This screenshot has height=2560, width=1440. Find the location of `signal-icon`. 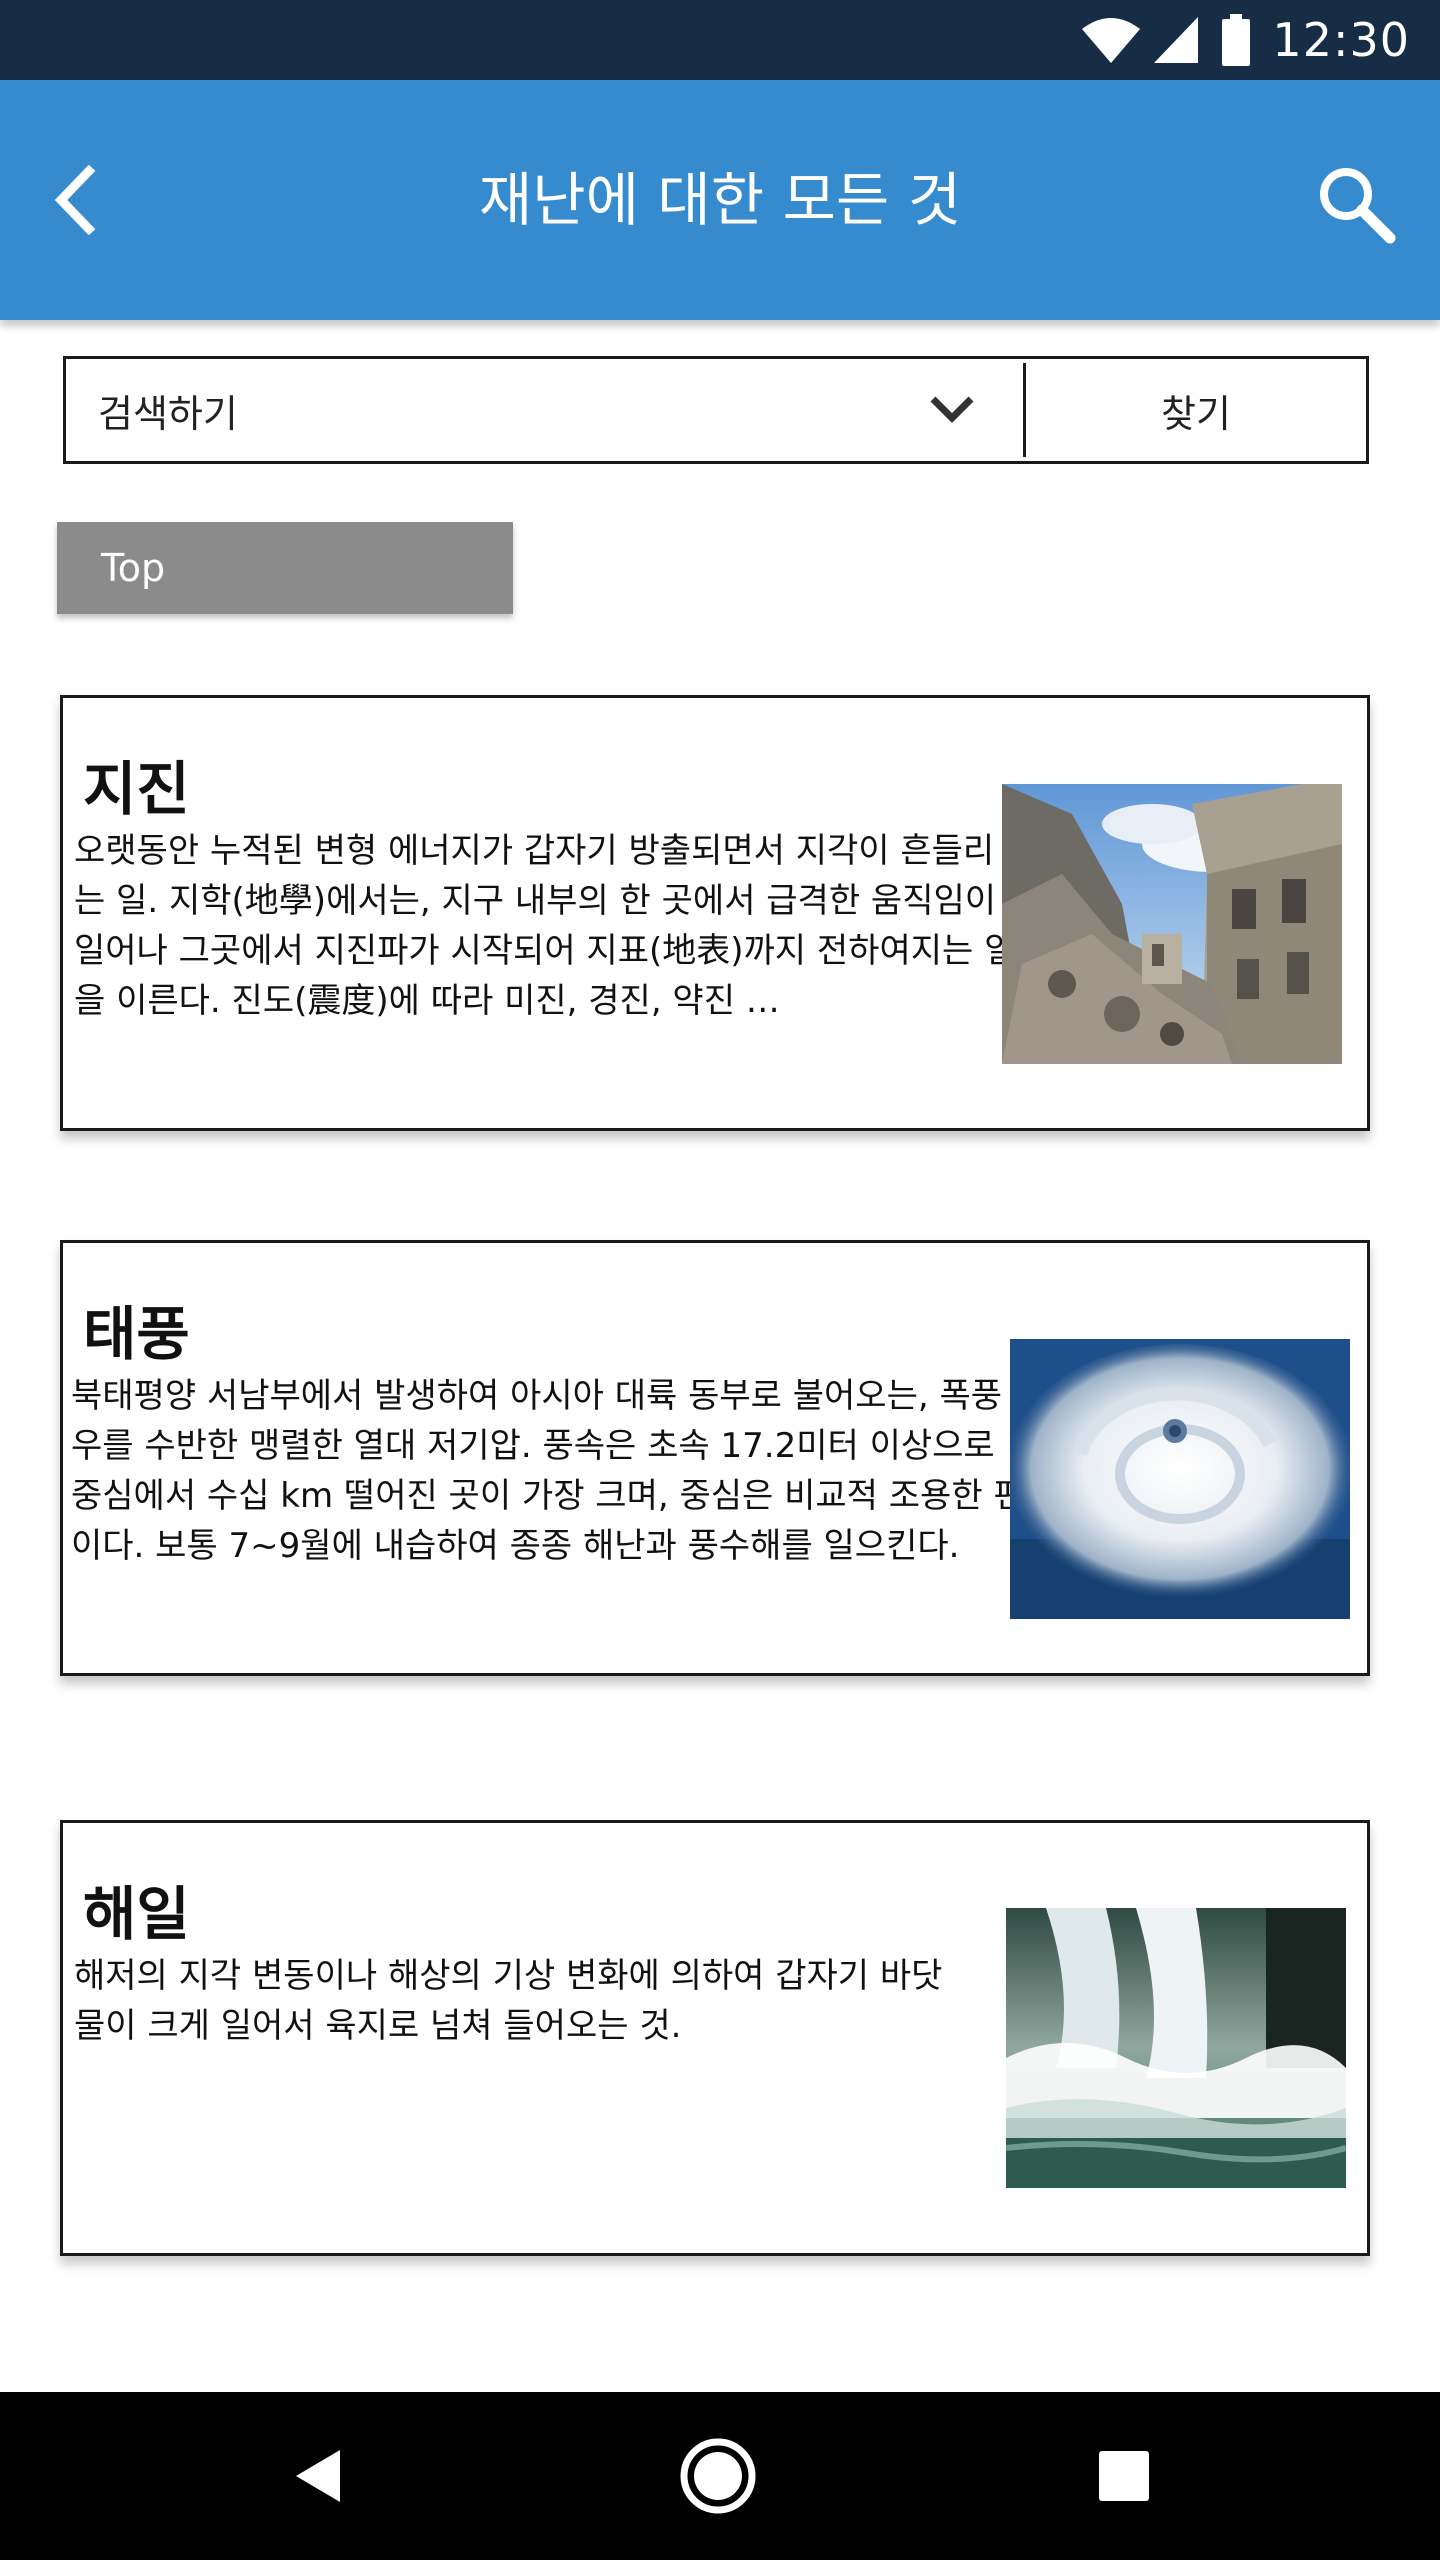

signal-icon is located at coordinates (1176, 40).